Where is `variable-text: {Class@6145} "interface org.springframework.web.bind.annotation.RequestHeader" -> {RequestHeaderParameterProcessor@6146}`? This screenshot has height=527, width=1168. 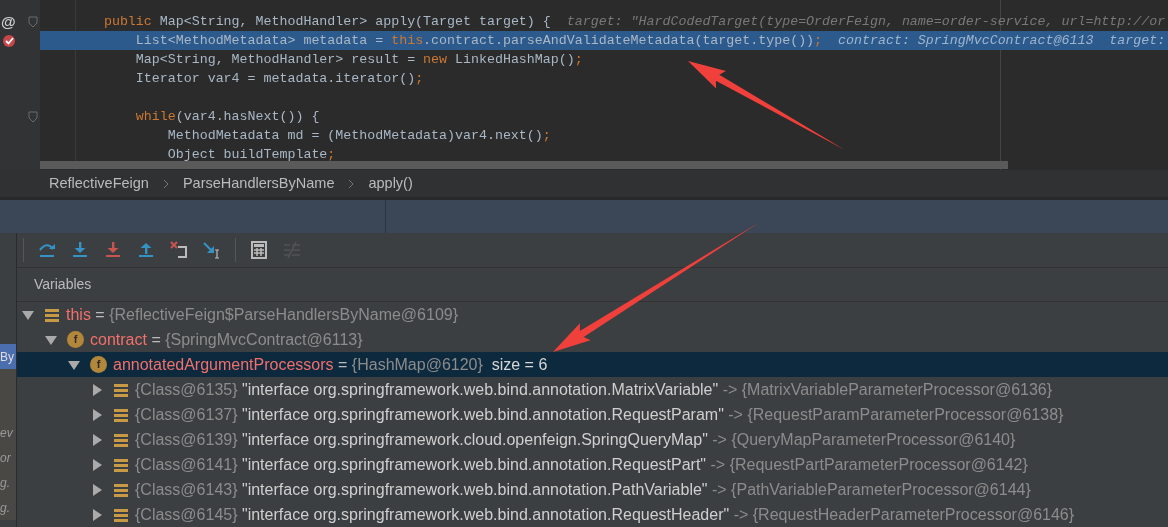 variable-text: {Class@6145} "interface org.springframework.web.bind.annotation.RequestHeader" -> {RequestHeaderParameterProcessor@6146} is located at coordinates (605, 514).